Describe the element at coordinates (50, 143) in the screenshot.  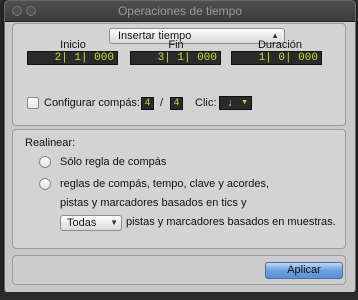
I see `realign-heading: Realinear:` at that location.